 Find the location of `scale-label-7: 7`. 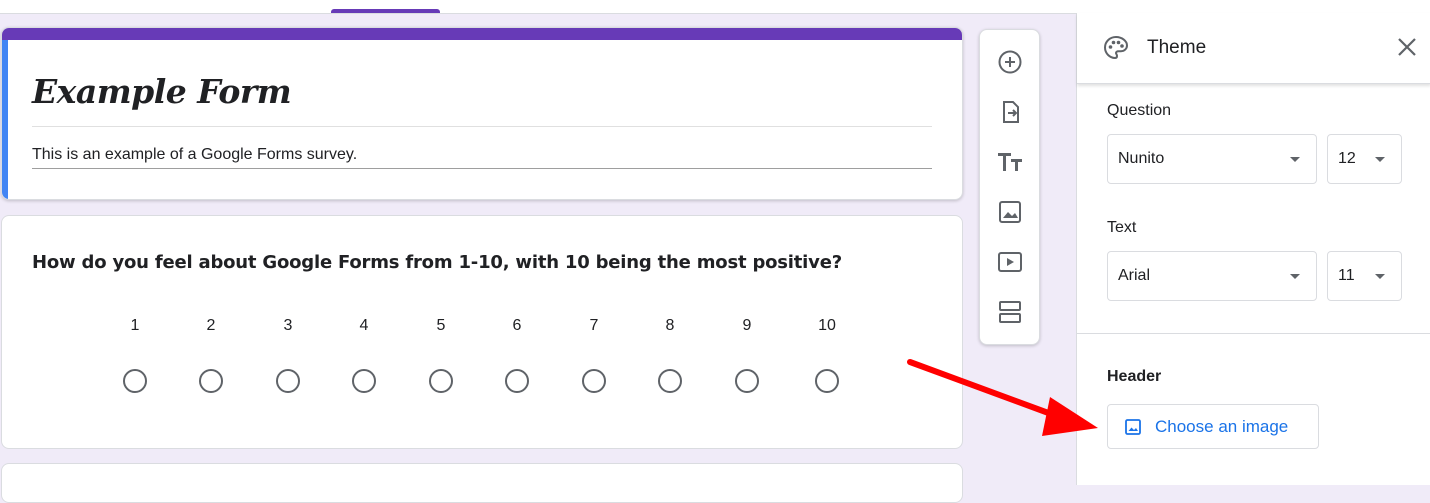

scale-label-7: 7 is located at coordinates (594, 325).